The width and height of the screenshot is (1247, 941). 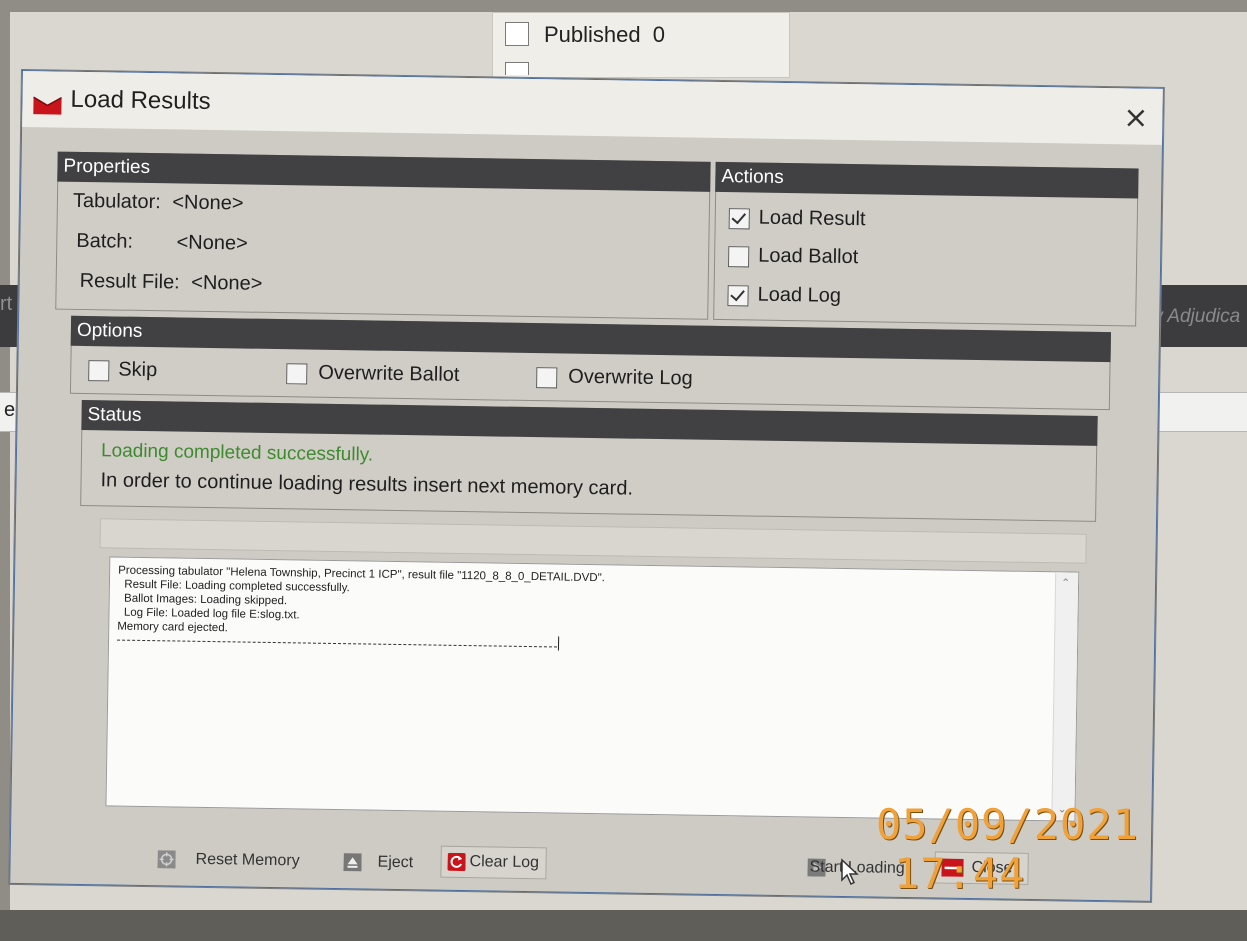 I want to click on status-success-message: Loading completed successfully., so click(x=237, y=453).